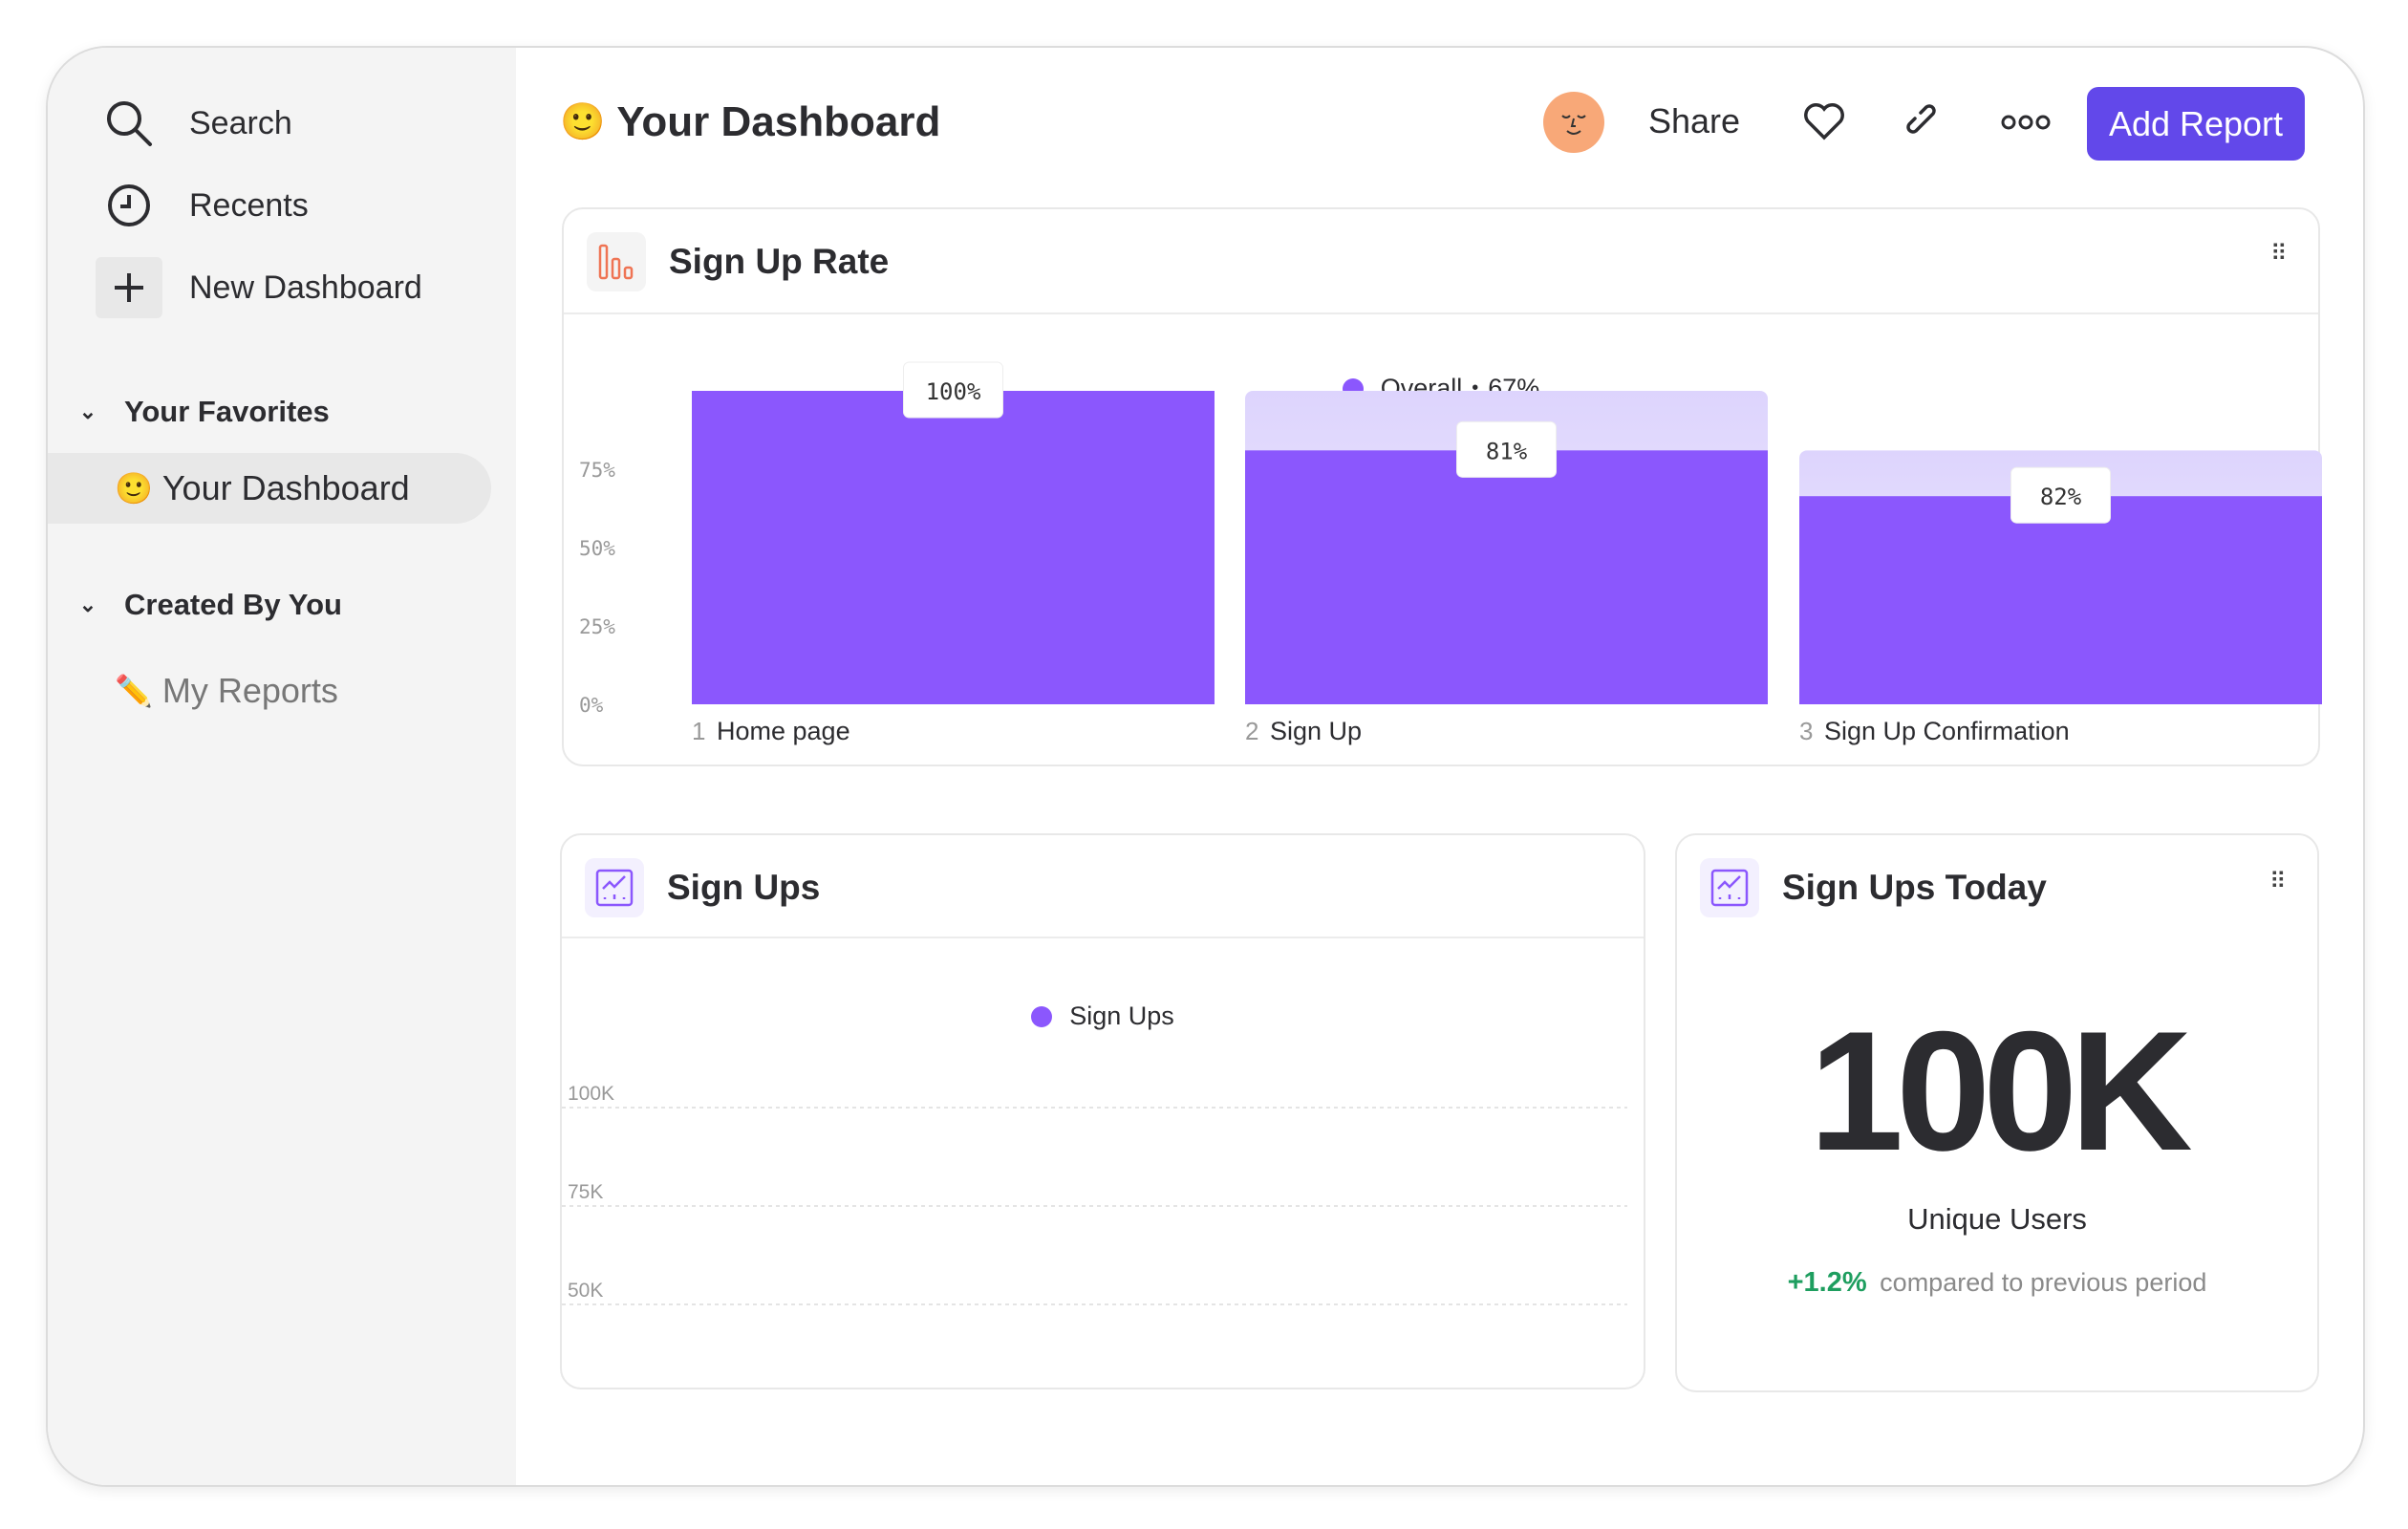 The image size is (2408, 1529). What do you see at coordinates (227, 411) in the screenshot?
I see `section-label: Your Favorites` at bounding box center [227, 411].